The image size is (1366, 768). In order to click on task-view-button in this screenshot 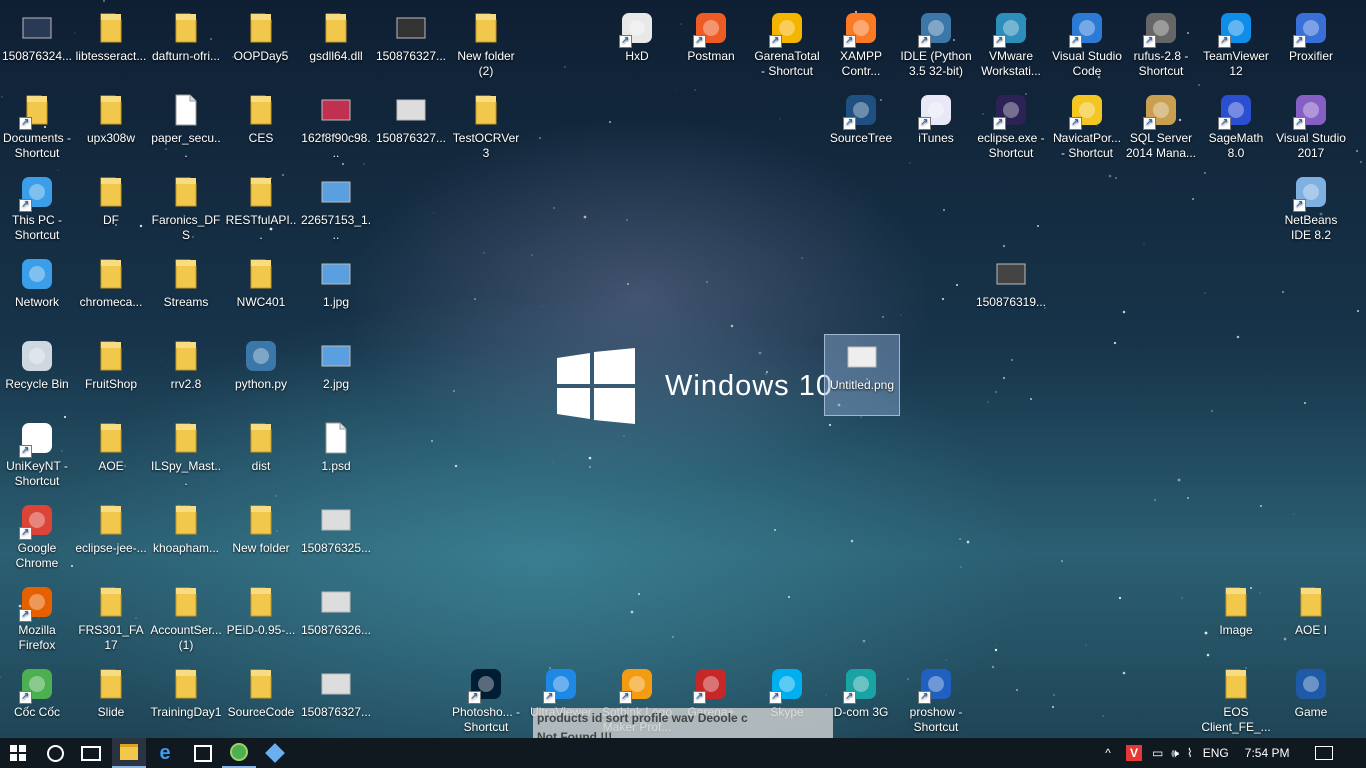, I will do `click(91, 753)`.